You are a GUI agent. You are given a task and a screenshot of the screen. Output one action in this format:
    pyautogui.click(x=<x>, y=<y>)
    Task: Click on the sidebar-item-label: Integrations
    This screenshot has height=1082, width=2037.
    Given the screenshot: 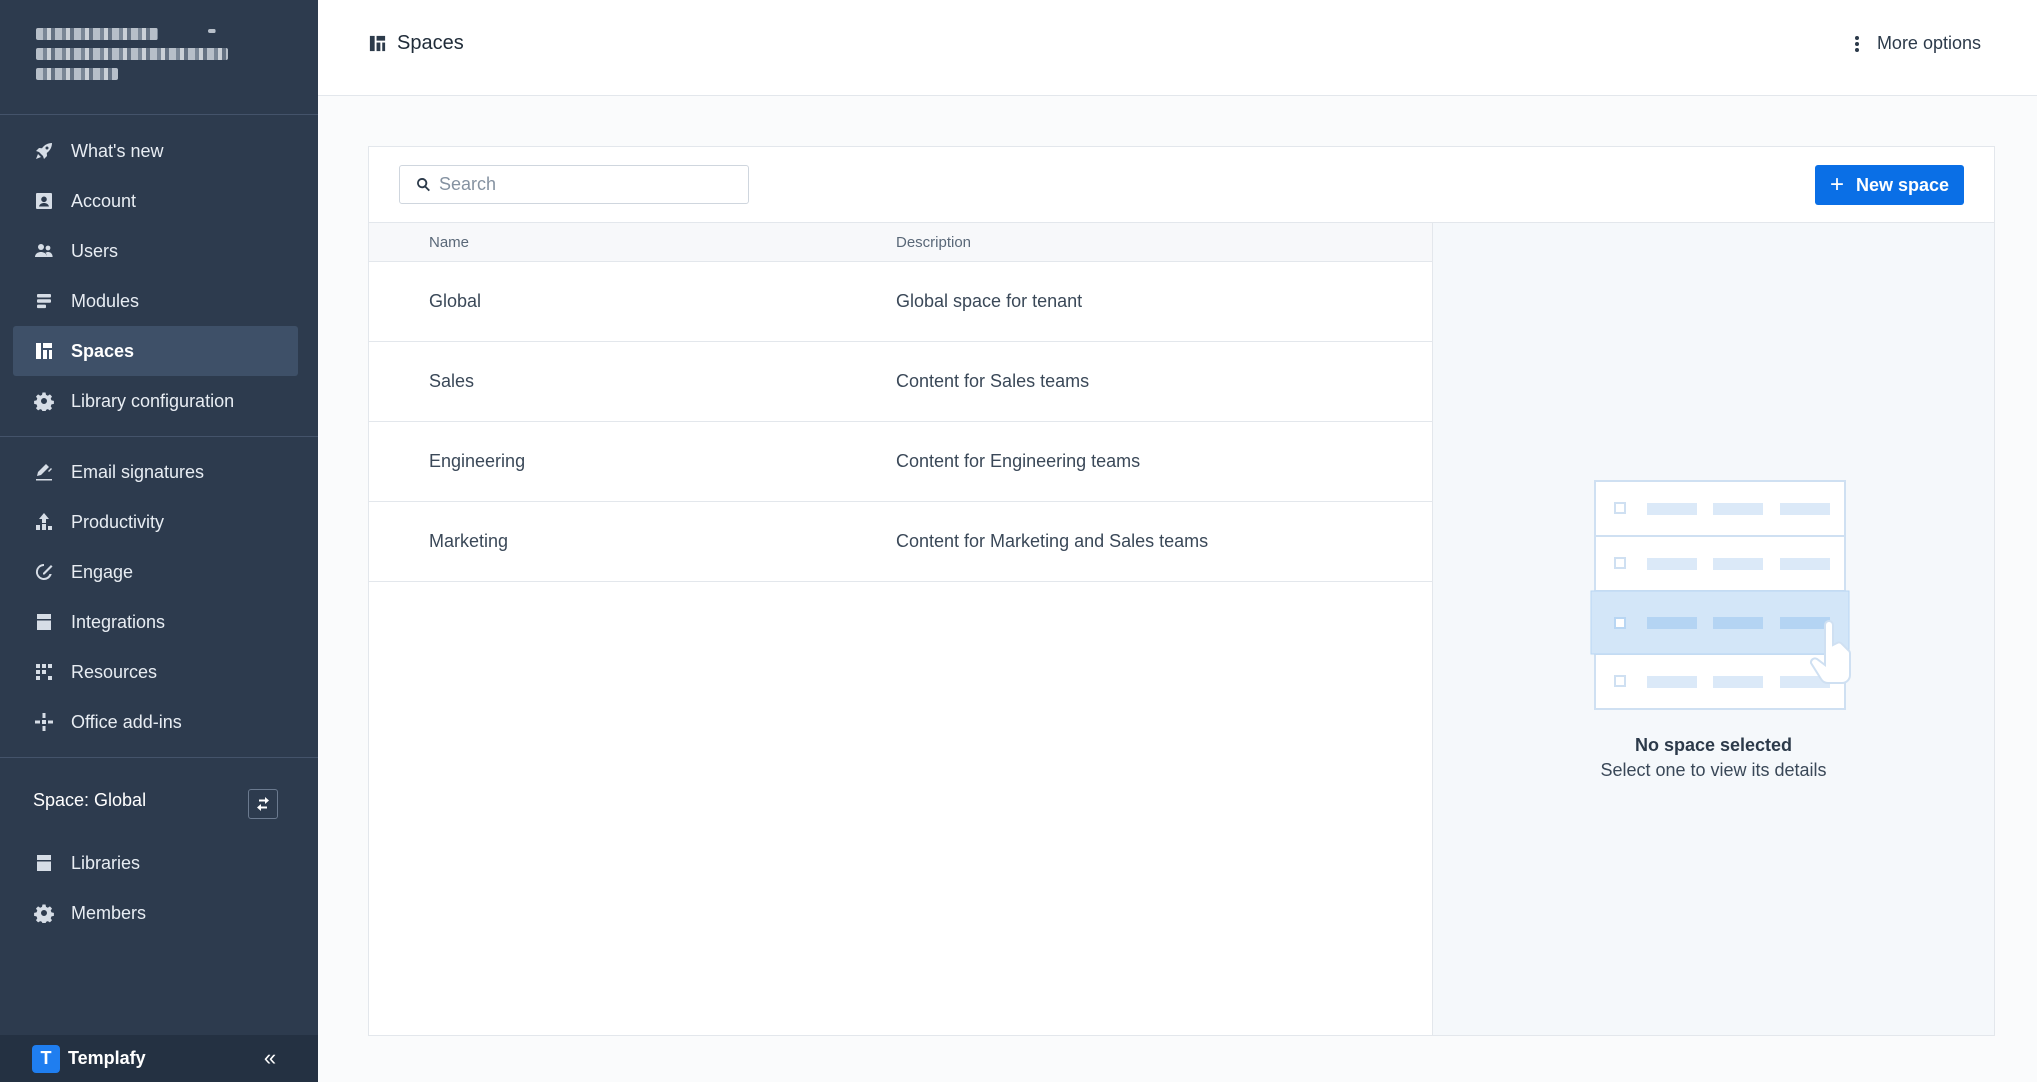 What is the action you would take?
    pyautogui.click(x=118, y=621)
    